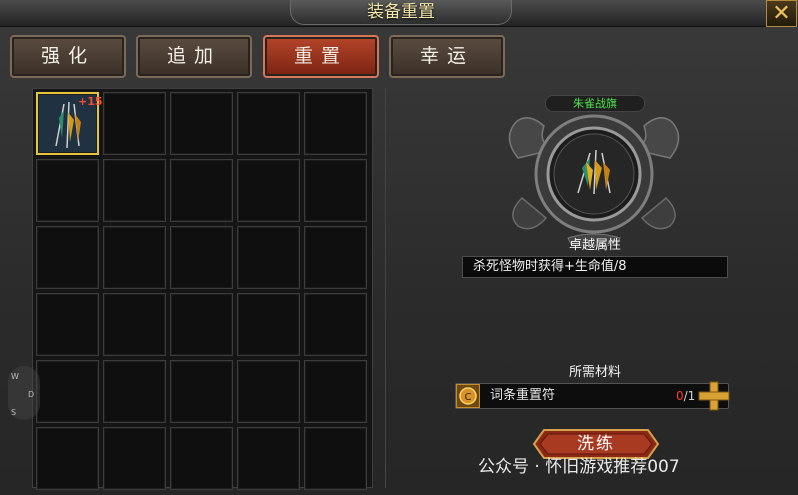 Image resolution: width=798 pixels, height=495 pixels. I want to click on tab-reset: 重置, so click(321, 56).